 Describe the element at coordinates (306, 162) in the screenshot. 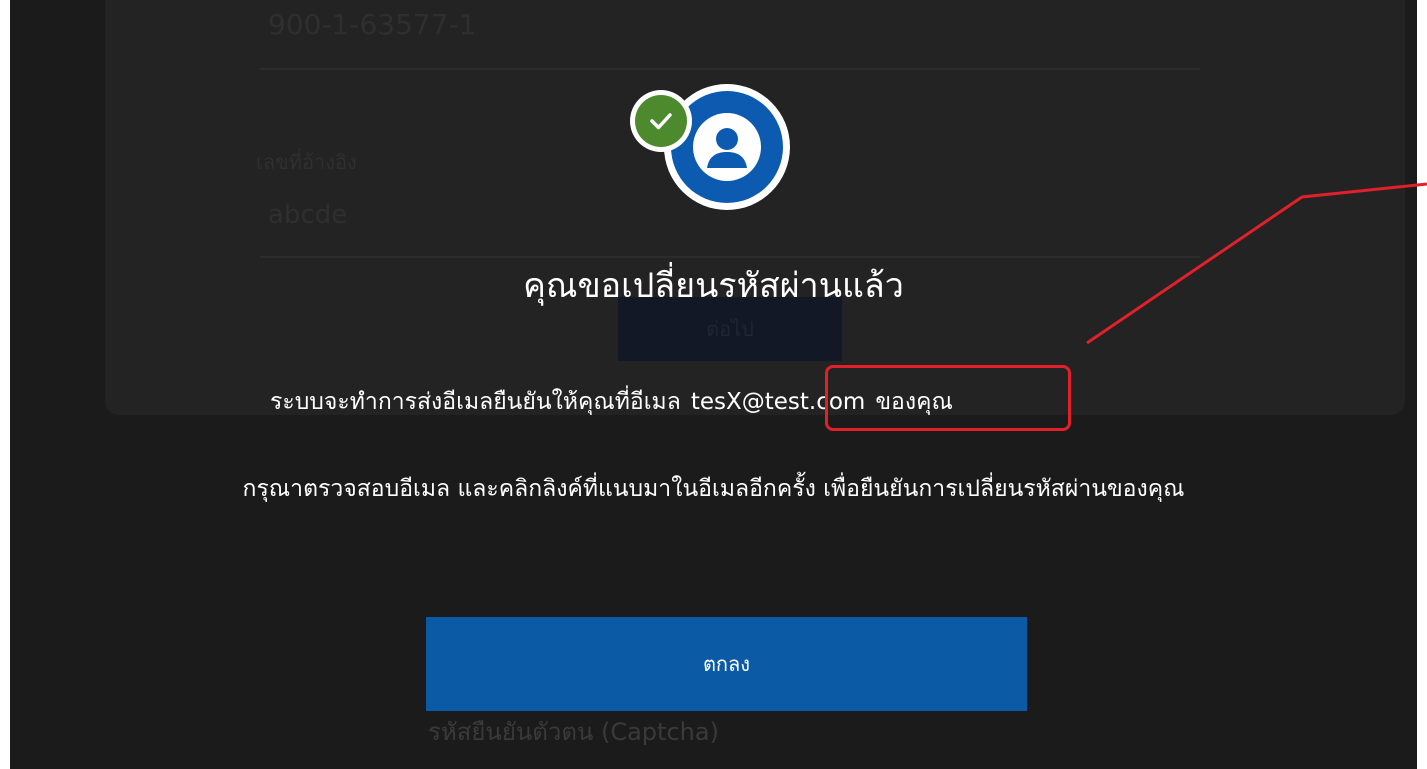

I see `reference-label: เลขที่อ้างอิง` at that location.